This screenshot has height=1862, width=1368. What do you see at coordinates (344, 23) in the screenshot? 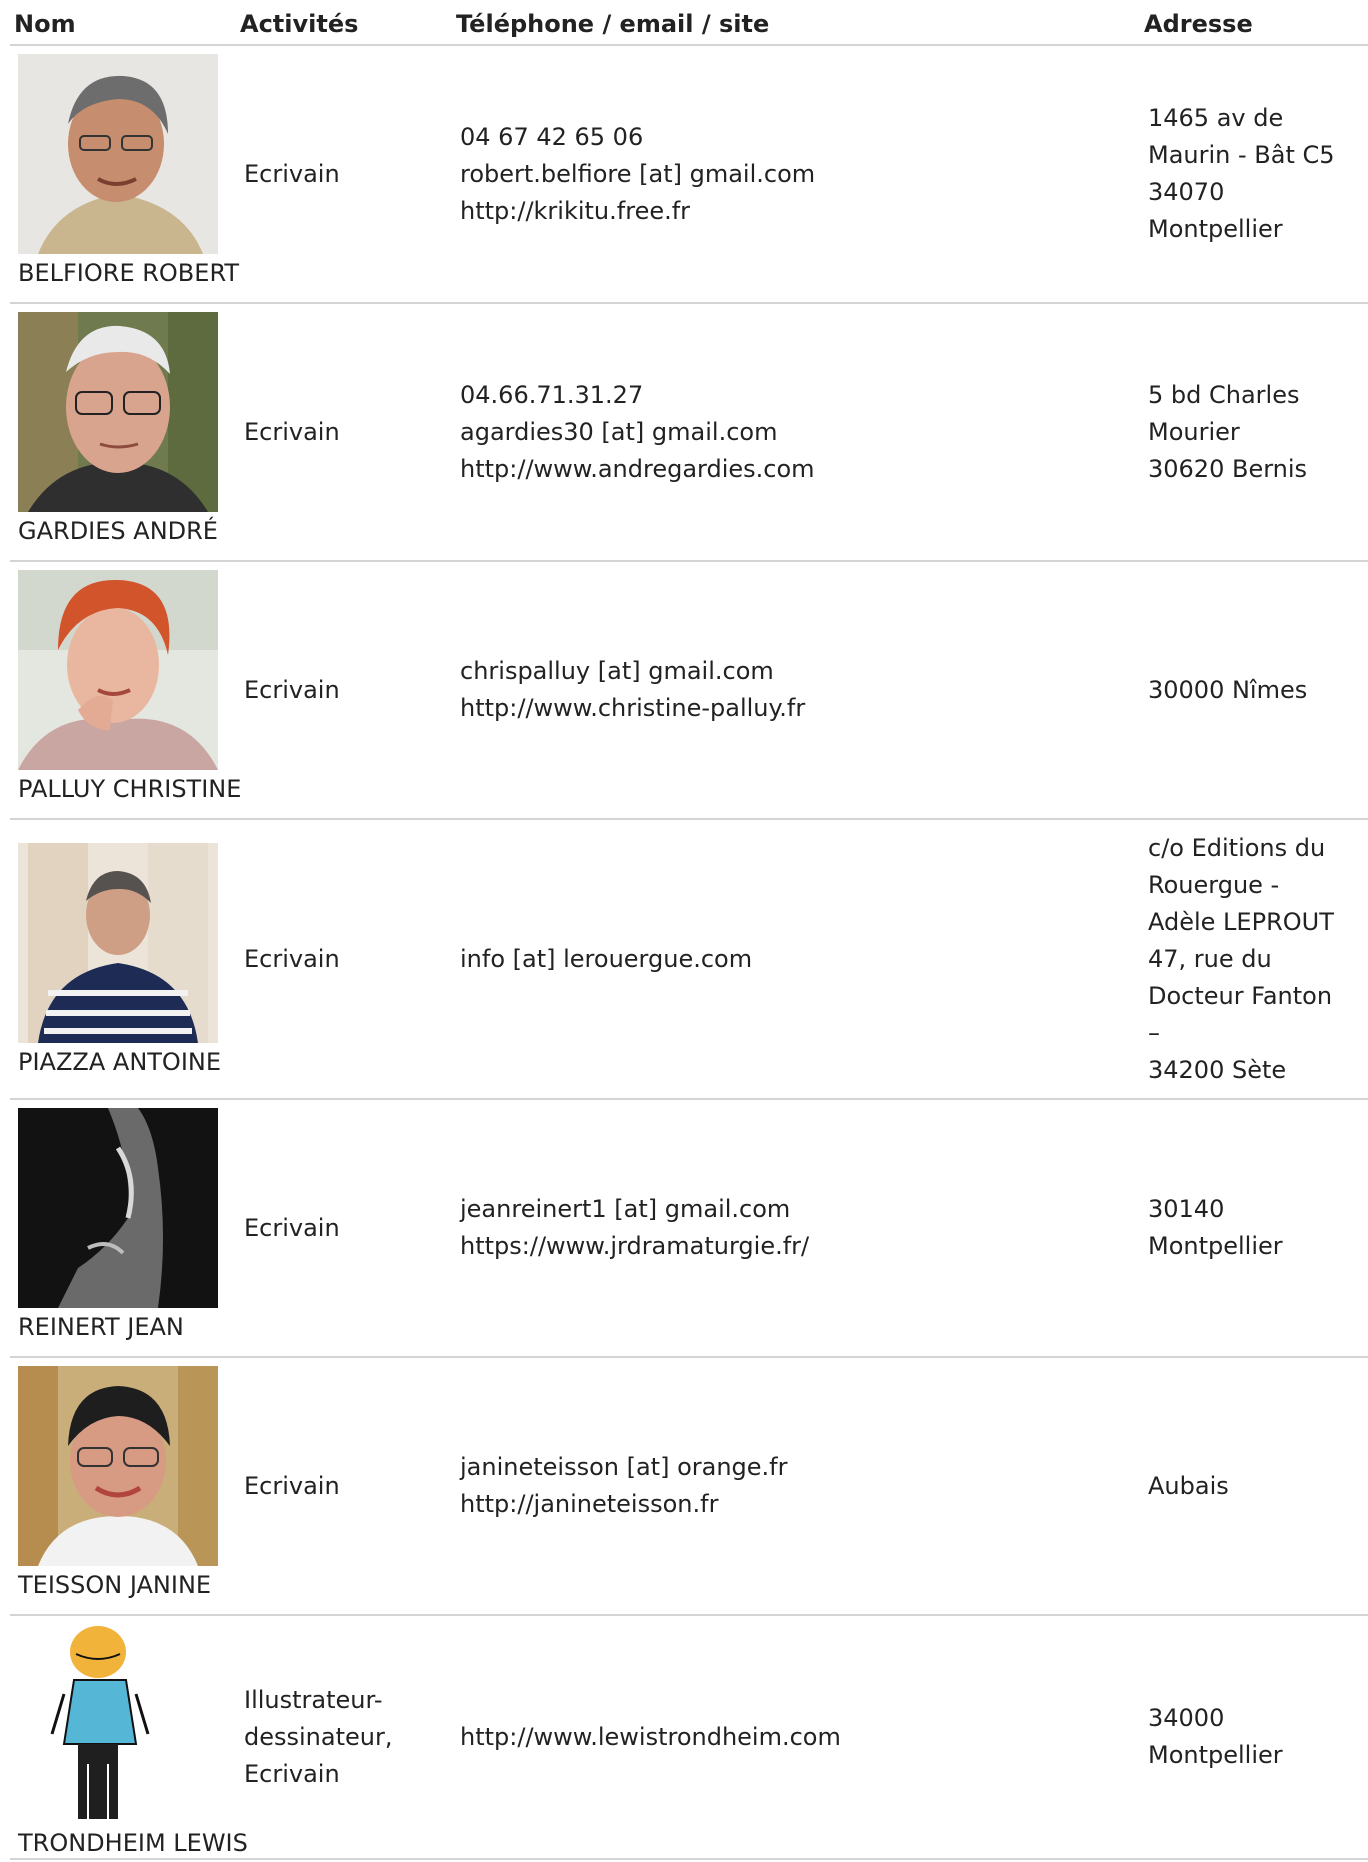
I see `column-header-activities: Activités` at bounding box center [344, 23].